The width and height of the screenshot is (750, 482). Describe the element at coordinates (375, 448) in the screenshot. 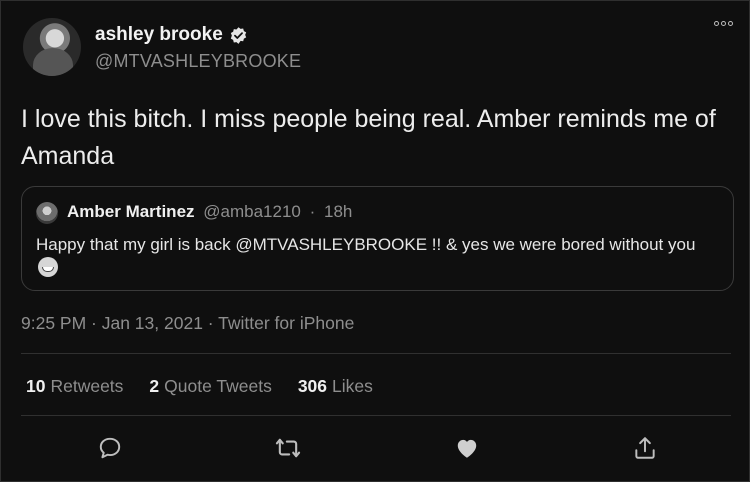

I see `action-bar` at that location.